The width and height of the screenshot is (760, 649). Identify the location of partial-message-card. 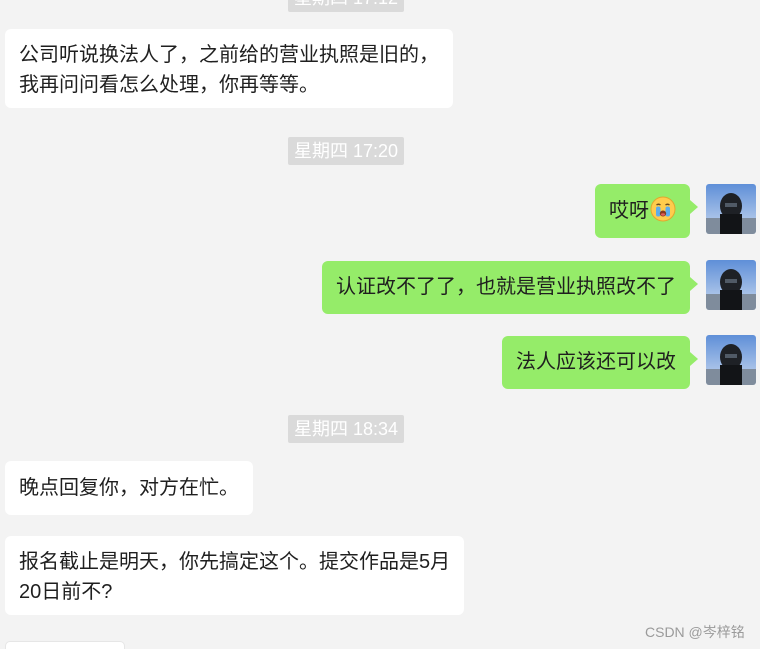
(65, 645).